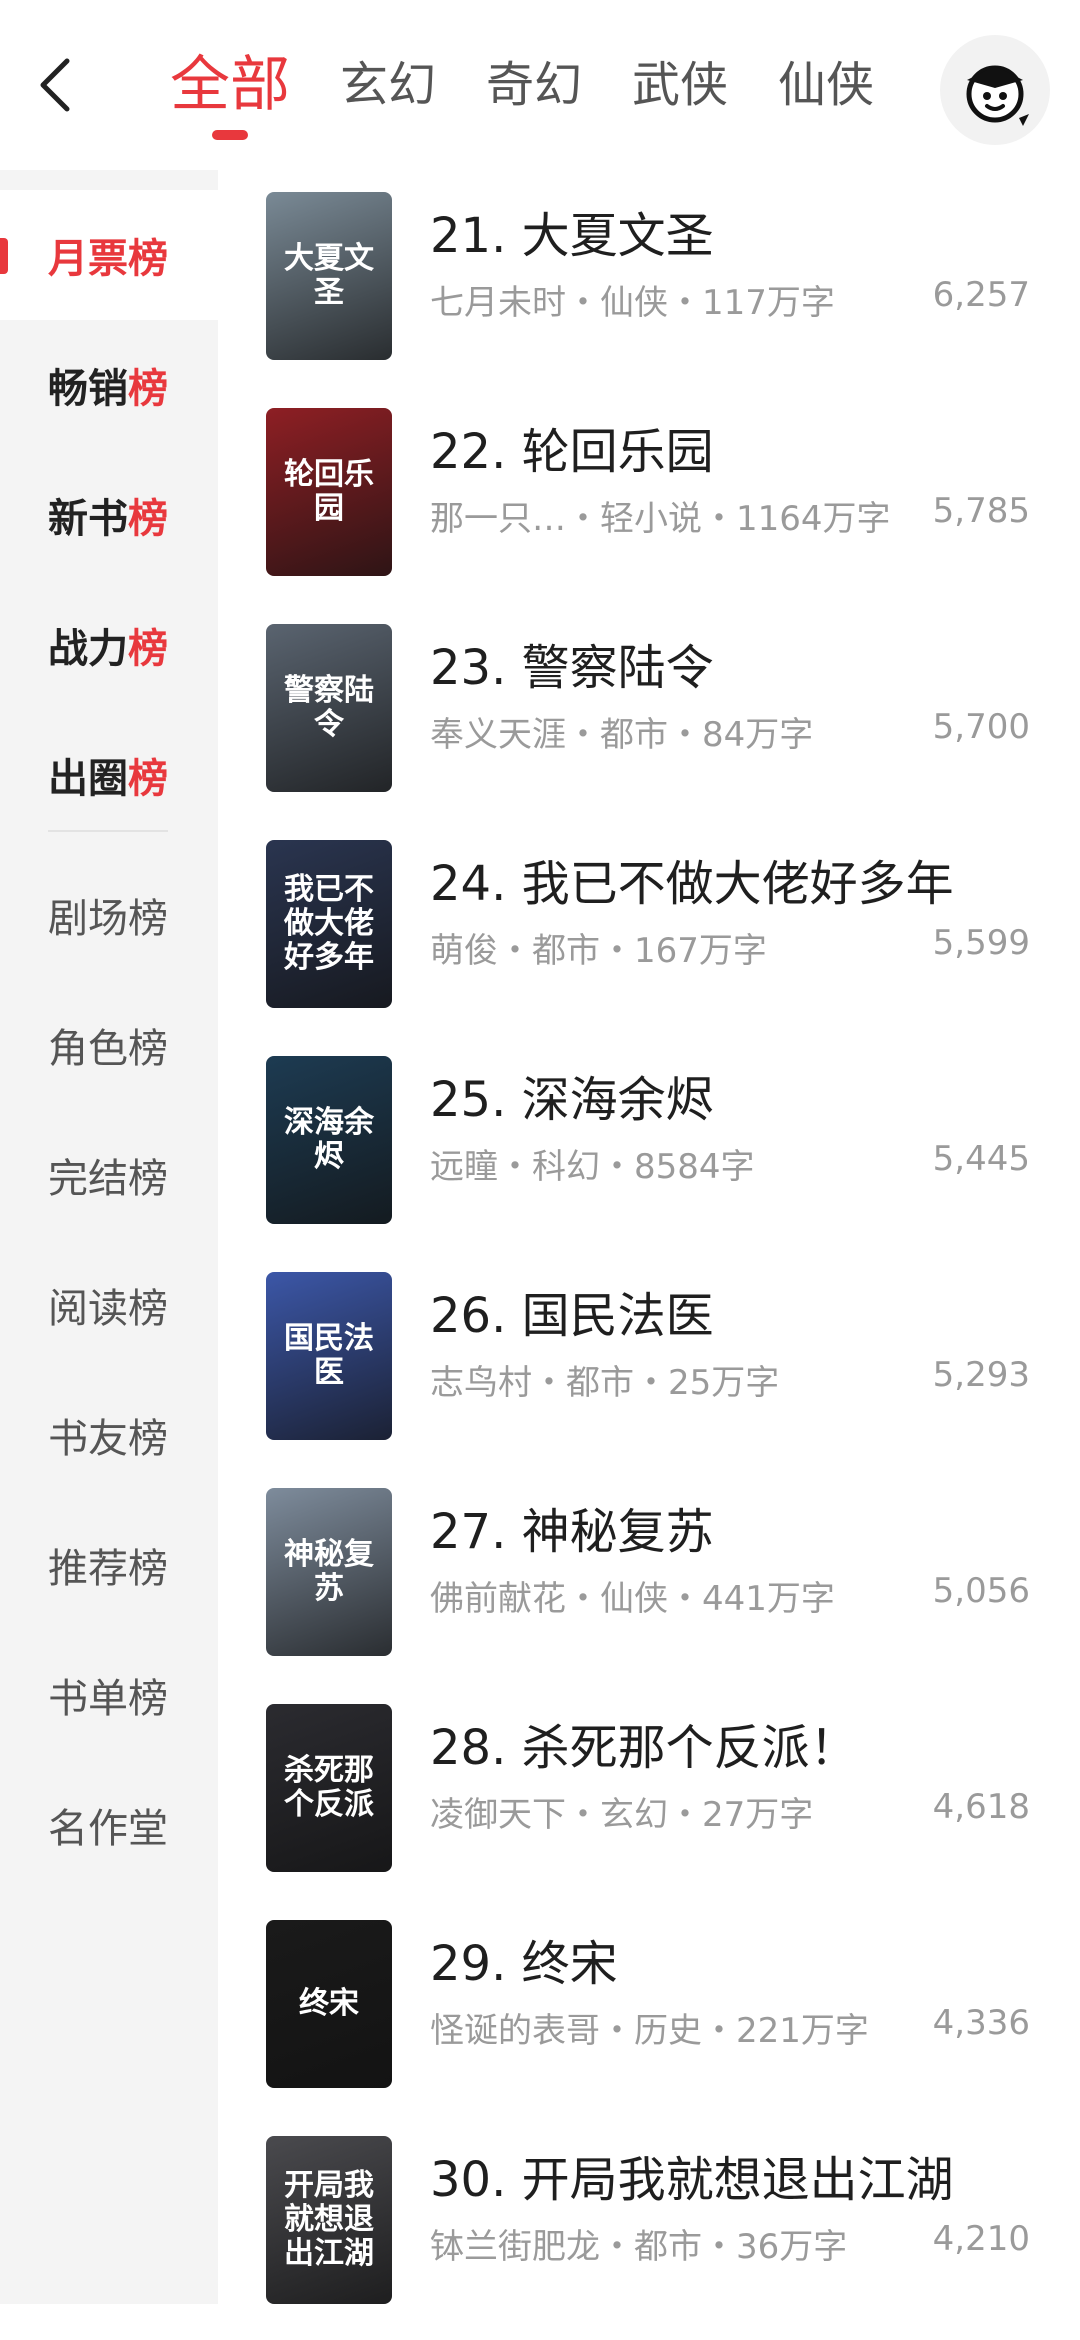 The height and width of the screenshot is (2340, 1080). What do you see at coordinates (329, 1788) in the screenshot?
I see `book-cover: 杀死那个反派` at bounding box center [329, 1788].